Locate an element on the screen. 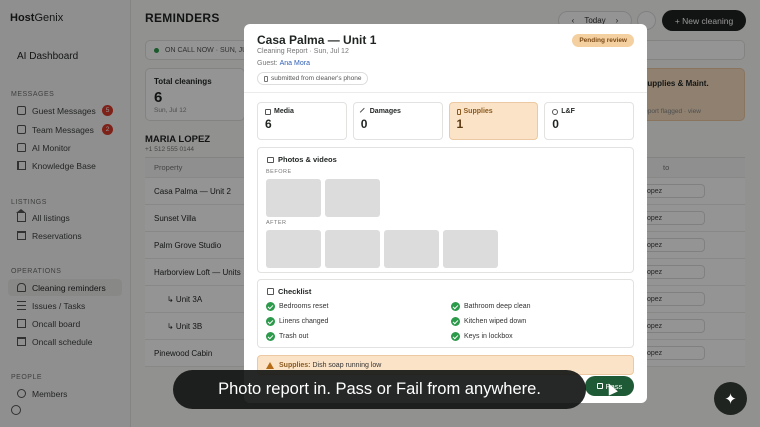 The image size is (760, 427). camera-icon is located at coordinates (270, 159).